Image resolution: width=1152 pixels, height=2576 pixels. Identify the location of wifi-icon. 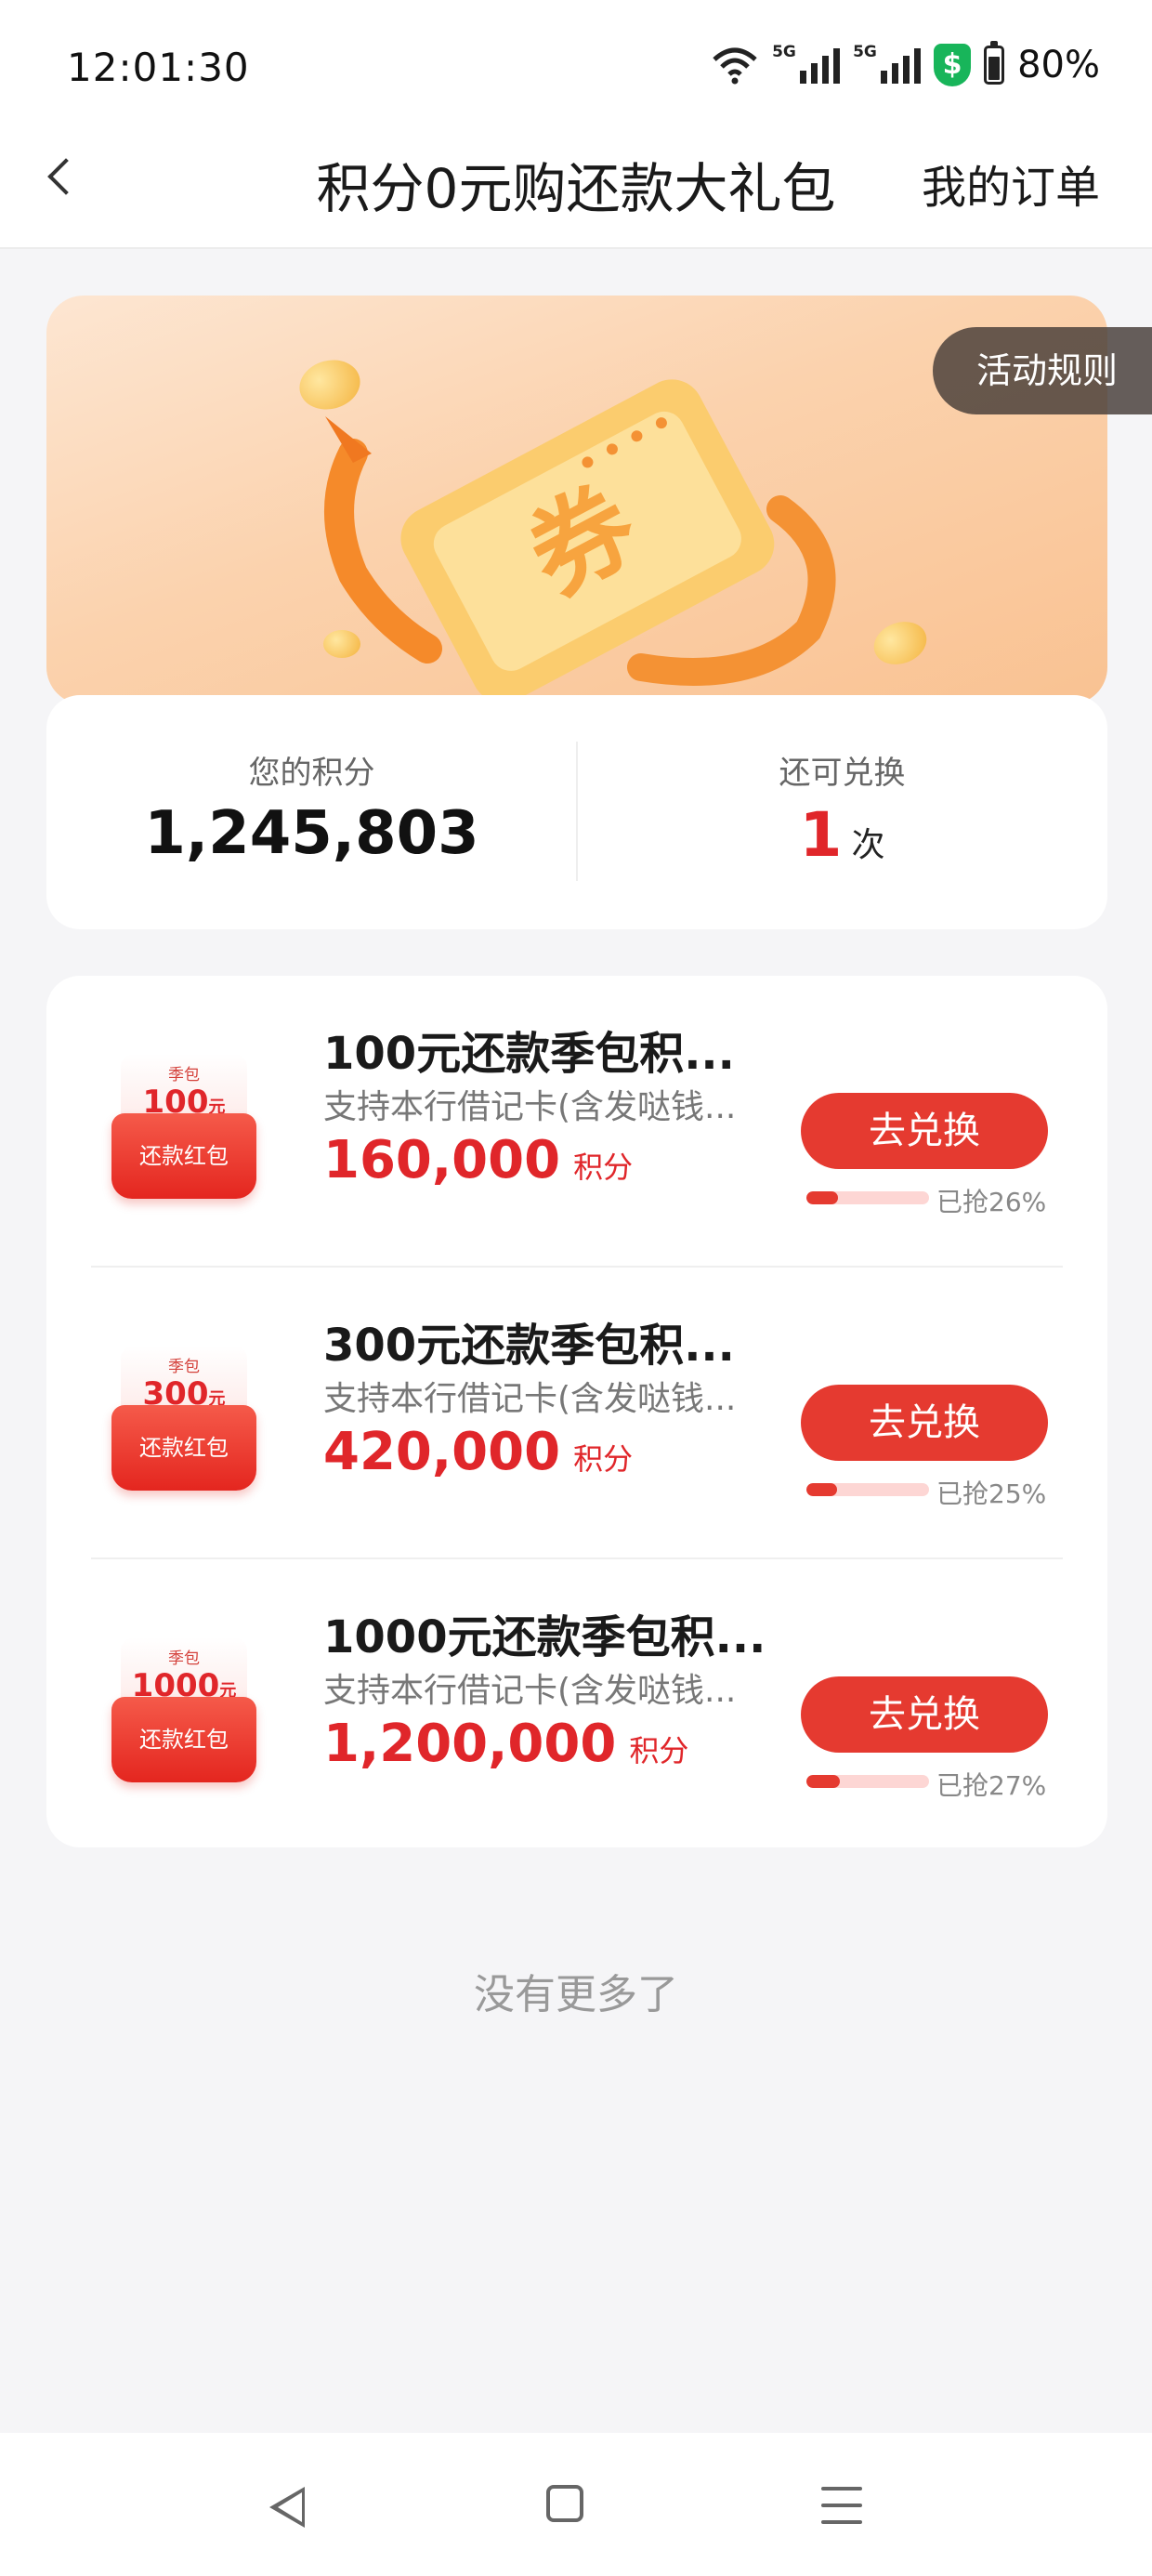
(735, 66).